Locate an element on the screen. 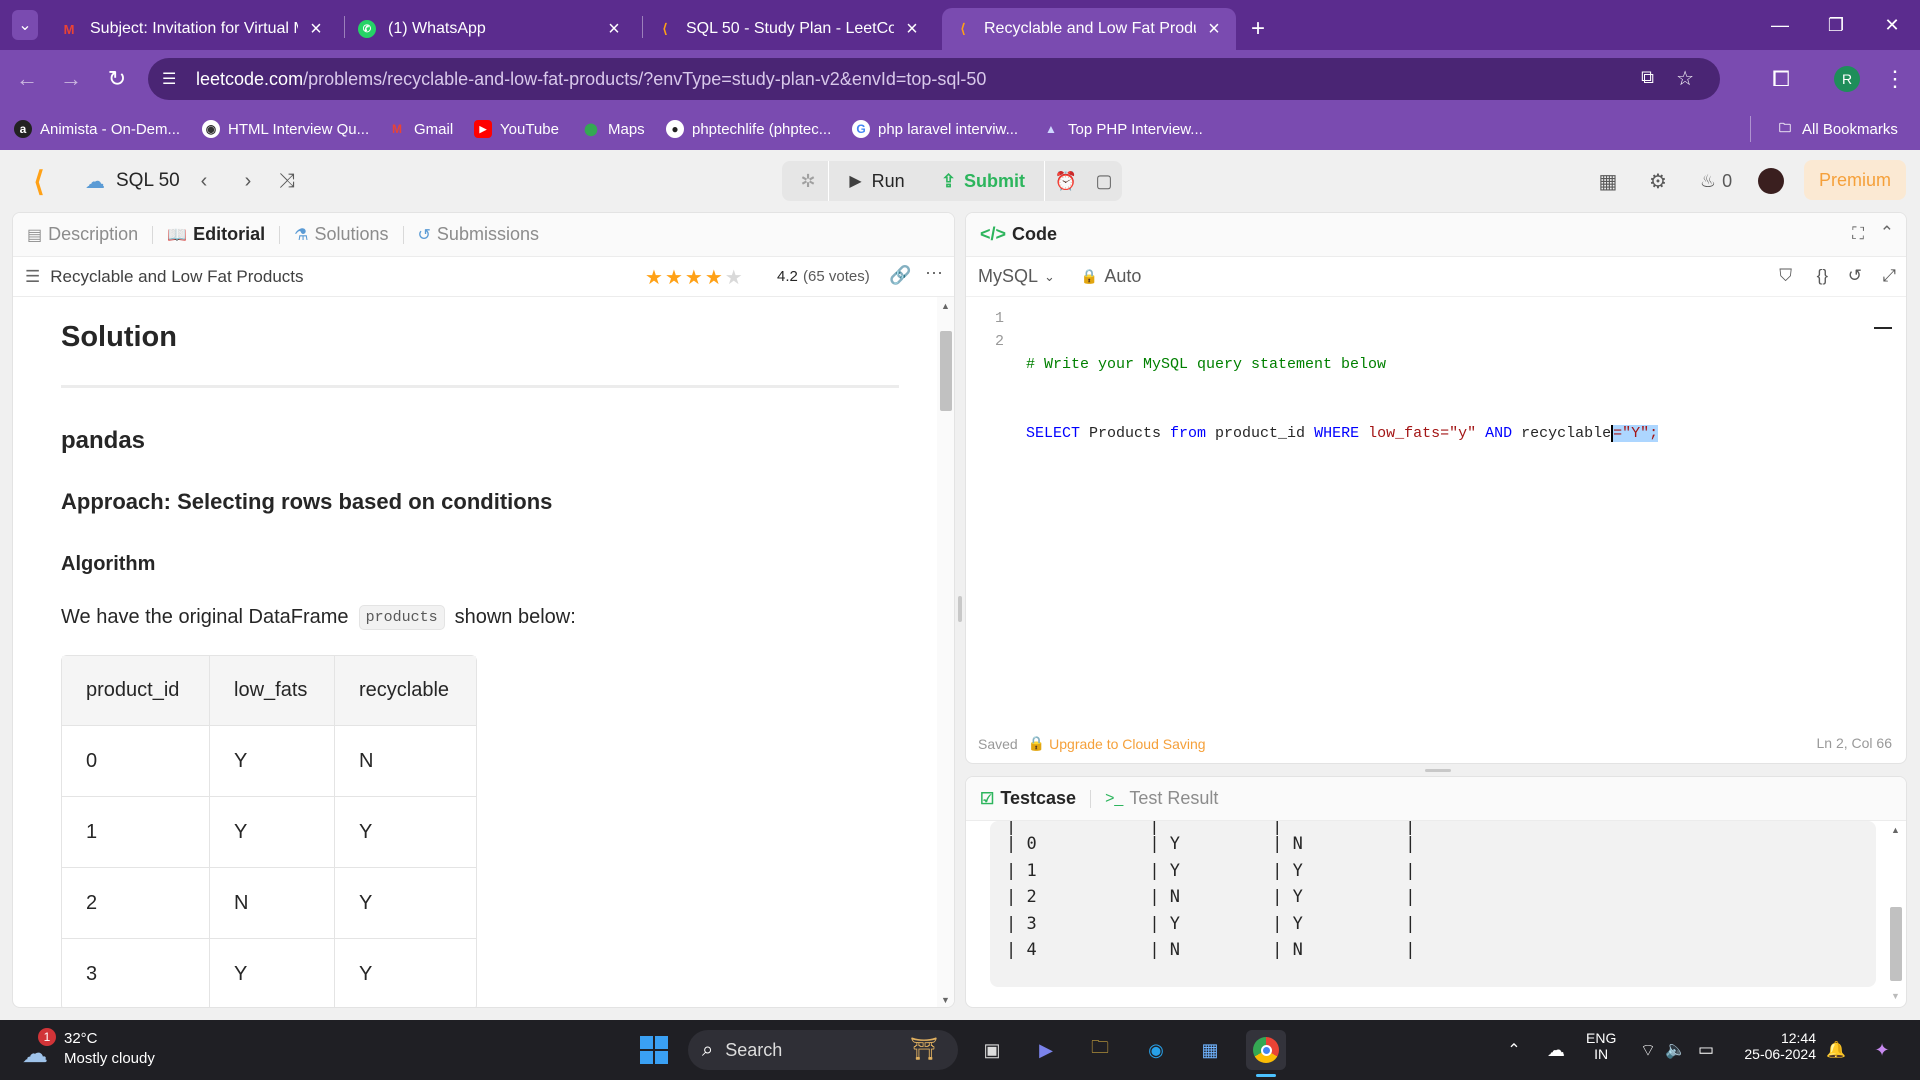 This screenshot has width=1920, height=1080. shuffle-icon: ⤨ is located at coordinates (287, 181).